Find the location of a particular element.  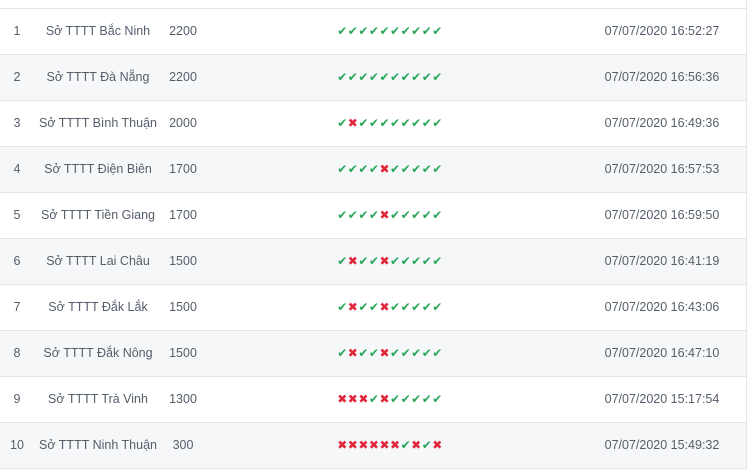

answers-cell: ✖✖✖✔✖✔✔✔✔✔ is located at coordinates (390, 399).